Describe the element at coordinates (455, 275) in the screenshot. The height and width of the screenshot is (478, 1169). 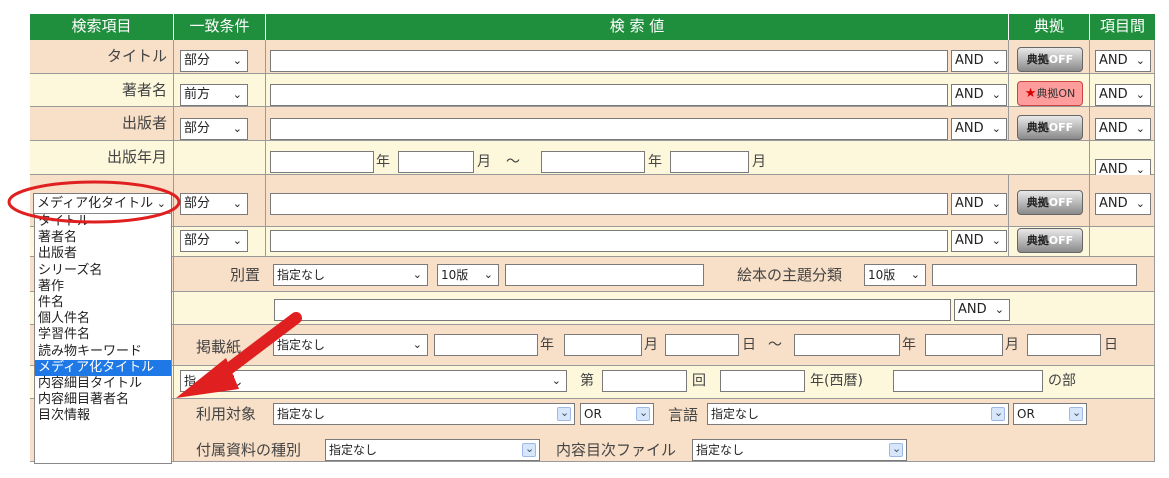
I see `shelving-edition-value: 10版` at that location.